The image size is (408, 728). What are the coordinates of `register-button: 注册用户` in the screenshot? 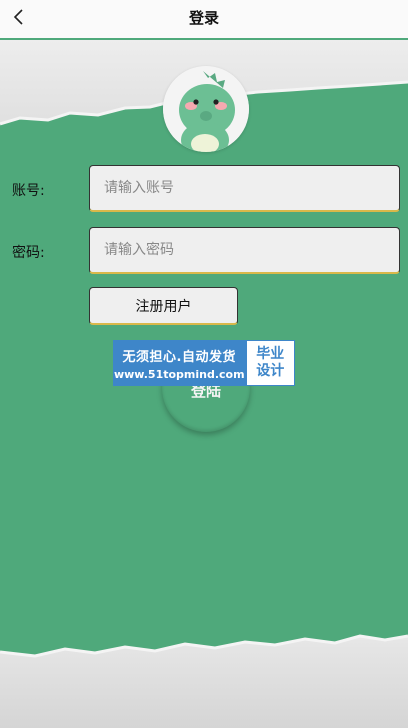 It's located at (163, 306).